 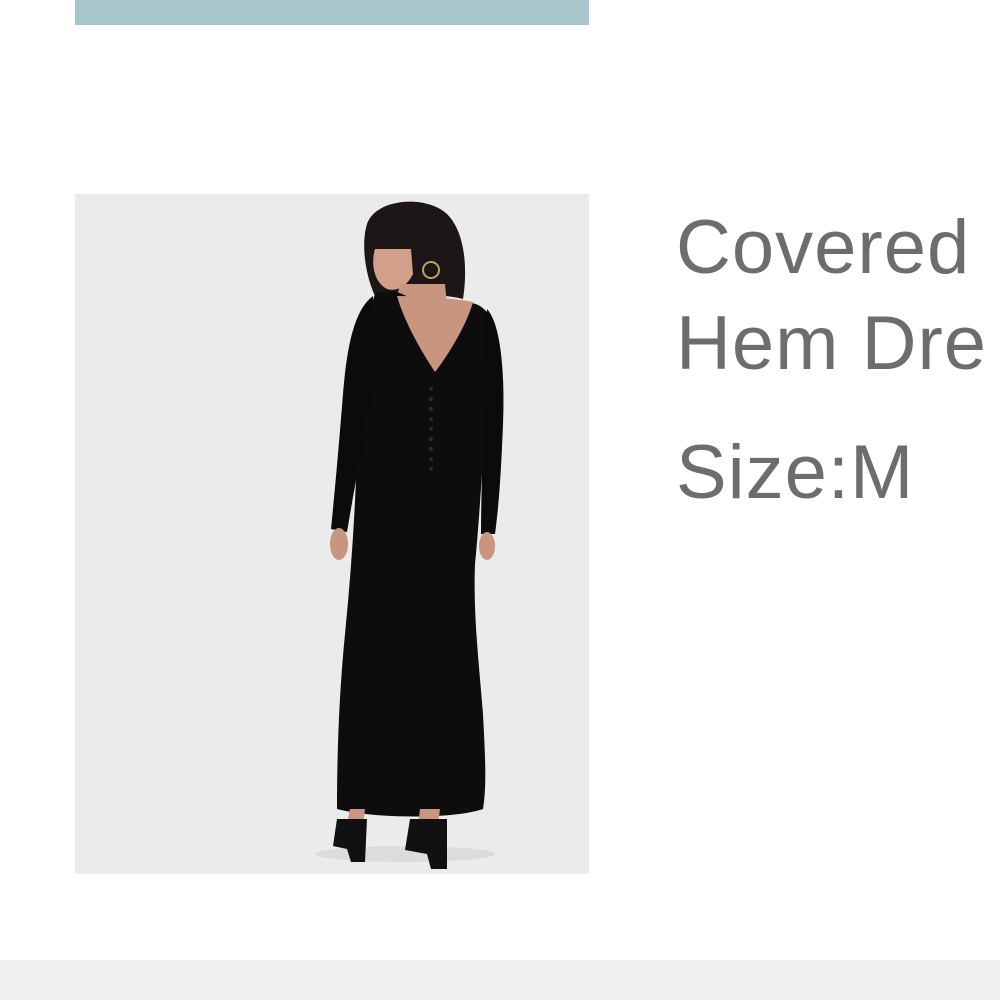 What do you see at coordinates (882, 472) in the screenshot?
I see `size-value: M` at bounding box center [882, 472].